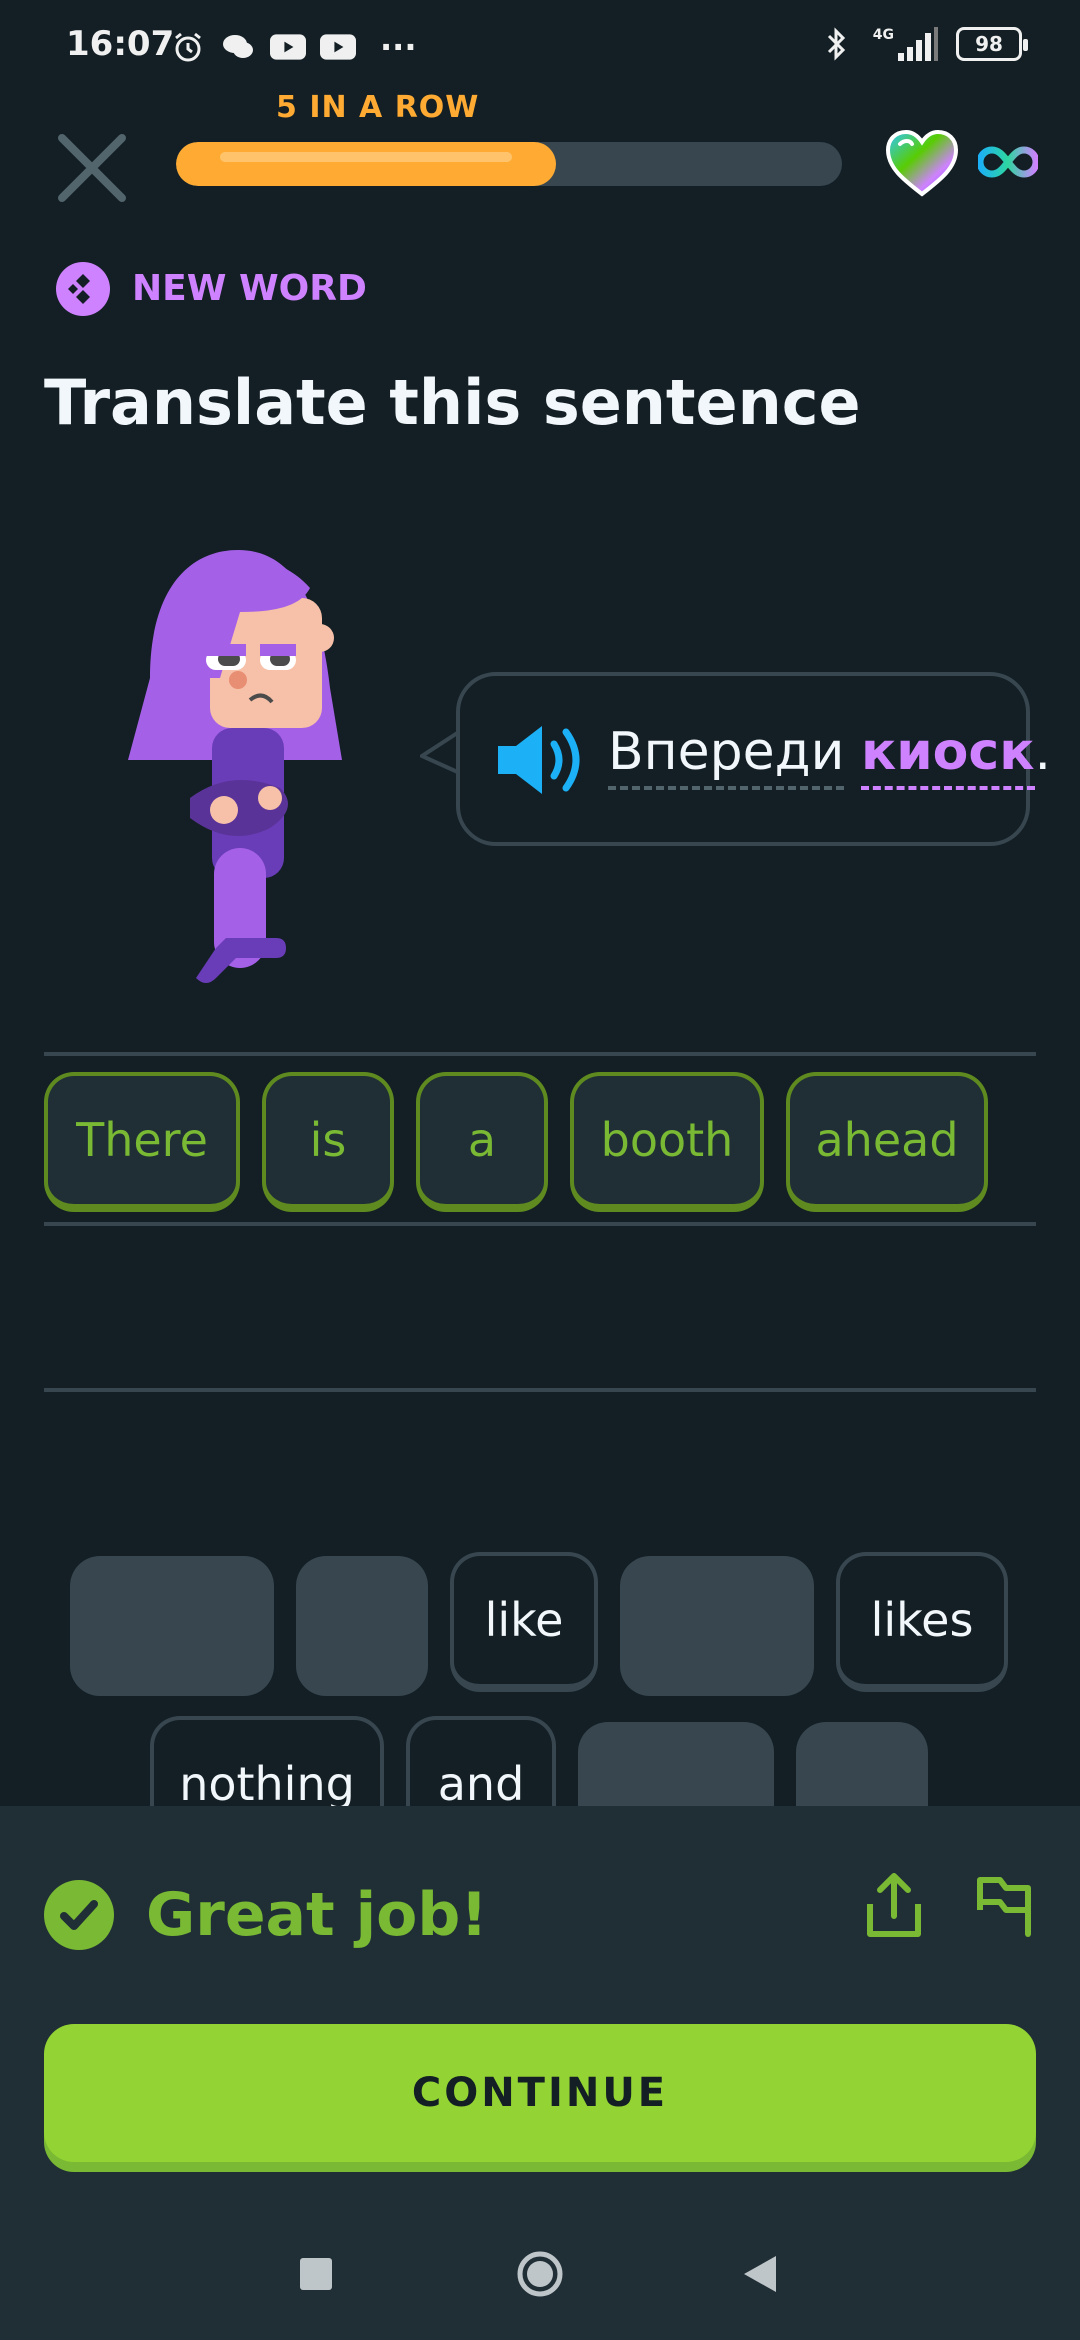  I want to click on continue-button: CONTINUE, so click(540, 2093).